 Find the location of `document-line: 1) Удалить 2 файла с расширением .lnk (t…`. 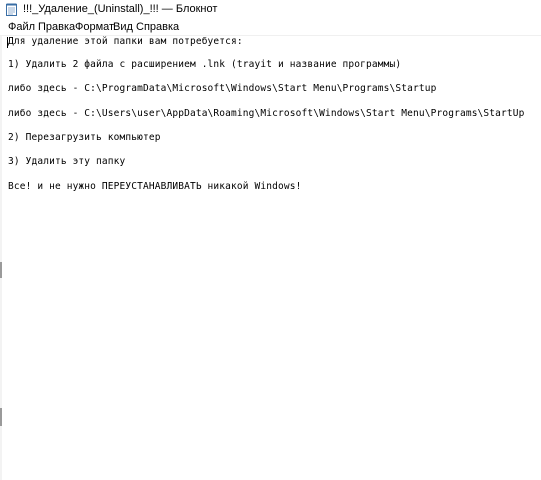

document-line: 1) Удалить 2 файла с расширением .lnk (t… is located at coordinates (205, 64).